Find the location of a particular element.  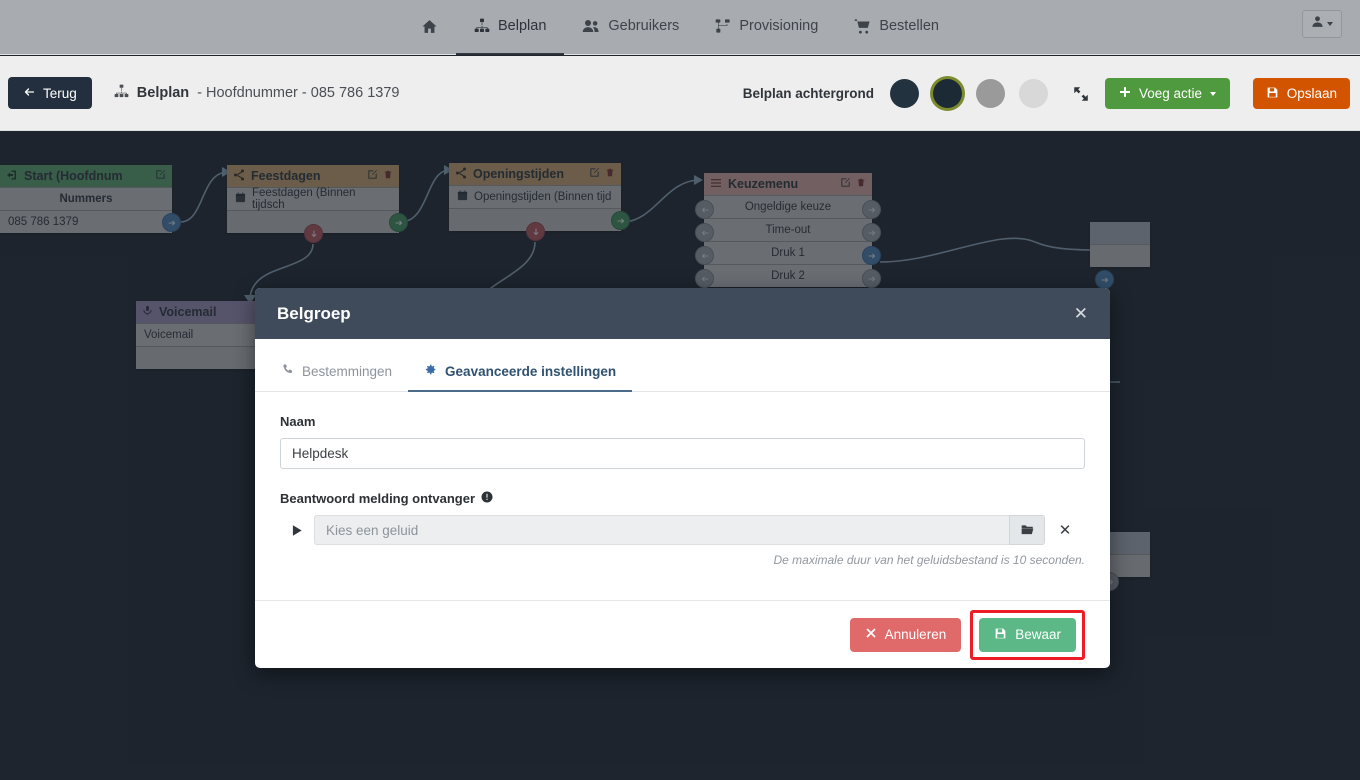

node-partial-right-top is located at coordinates (1120, 255).